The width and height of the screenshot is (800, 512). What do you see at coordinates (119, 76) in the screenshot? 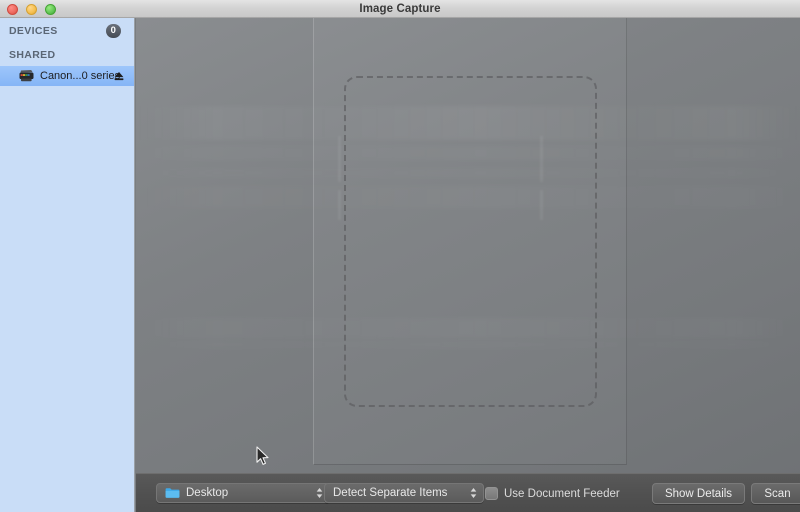
I see `eject-icon` at bounding box center [119, 76].